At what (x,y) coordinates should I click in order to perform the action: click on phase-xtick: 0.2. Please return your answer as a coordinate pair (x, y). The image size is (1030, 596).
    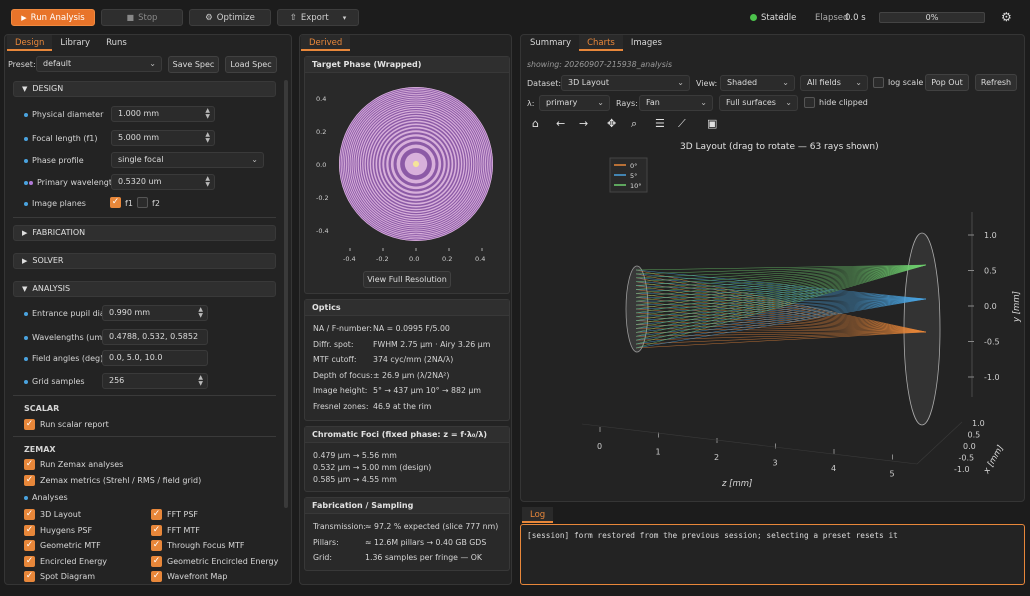
    Looking at the image, I should click on (447, 259).